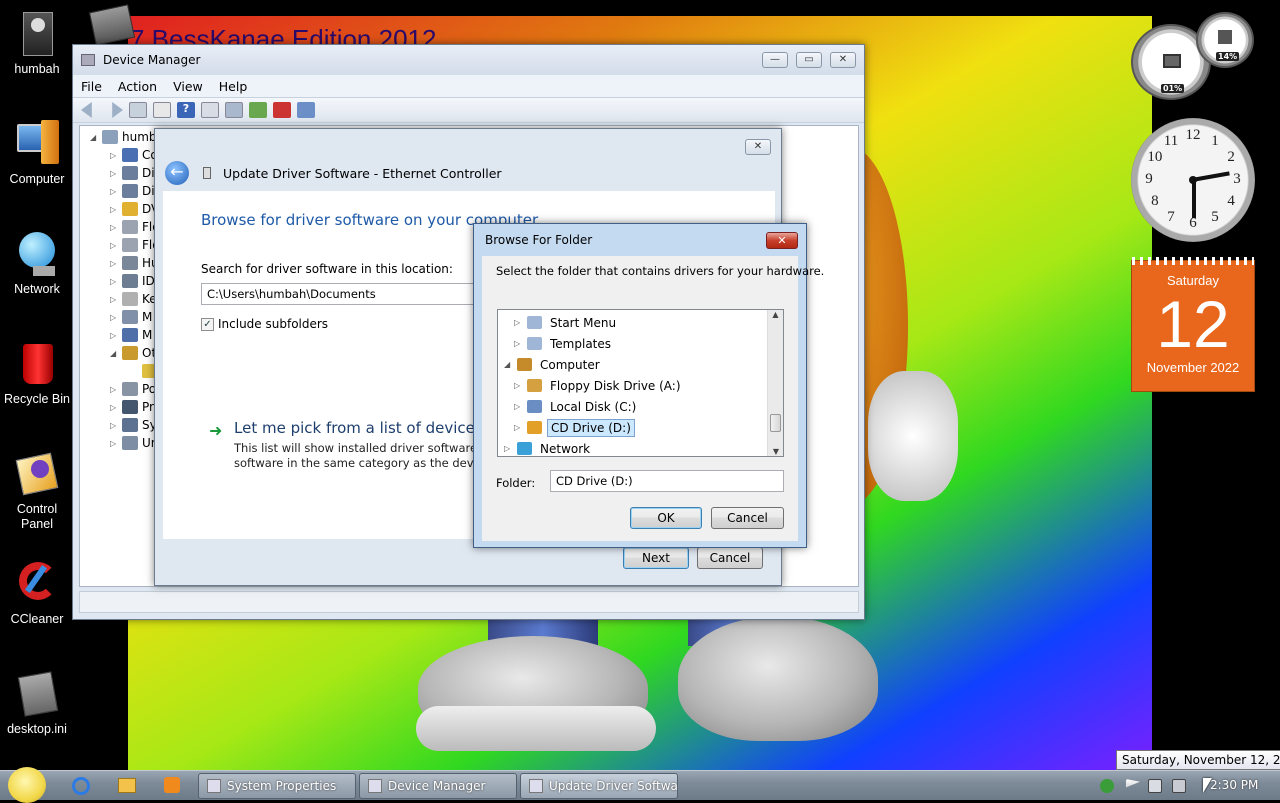  Describe the element at coordinates (1179, 786) in the screenshot. I see `volume-muted-icon` at that location.